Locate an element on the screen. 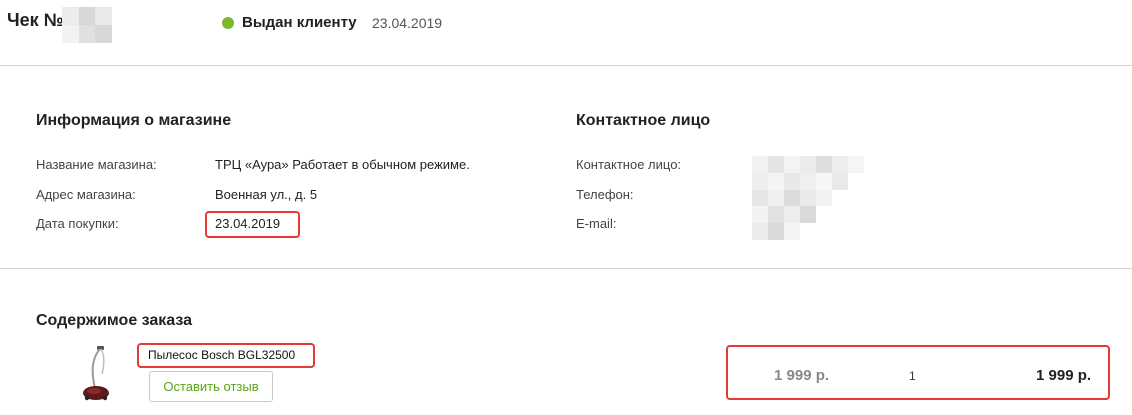 This screenshot has width=1132, height=415. status-date: 23.04.2019 is located at coordinates (407, 23).